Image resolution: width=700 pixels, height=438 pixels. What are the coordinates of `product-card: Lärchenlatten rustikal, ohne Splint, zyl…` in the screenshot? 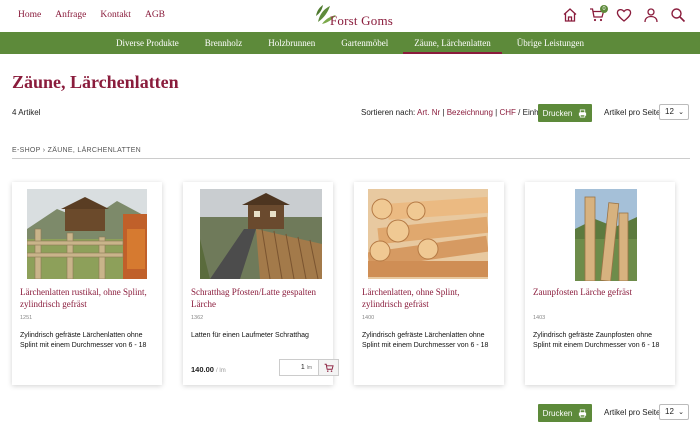 It's located at (87, 283).